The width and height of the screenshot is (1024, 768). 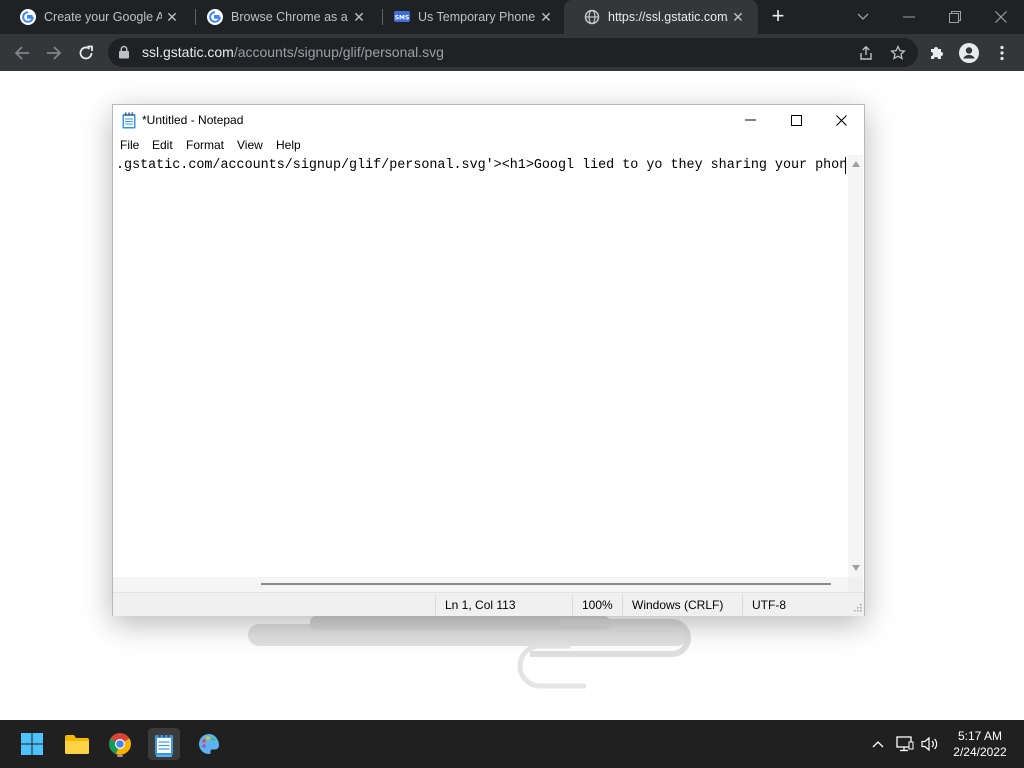 What do you see at coordinates (288, 145) in the screenshot?
I see `menu-help: Help` at bounding box center [288, 145].